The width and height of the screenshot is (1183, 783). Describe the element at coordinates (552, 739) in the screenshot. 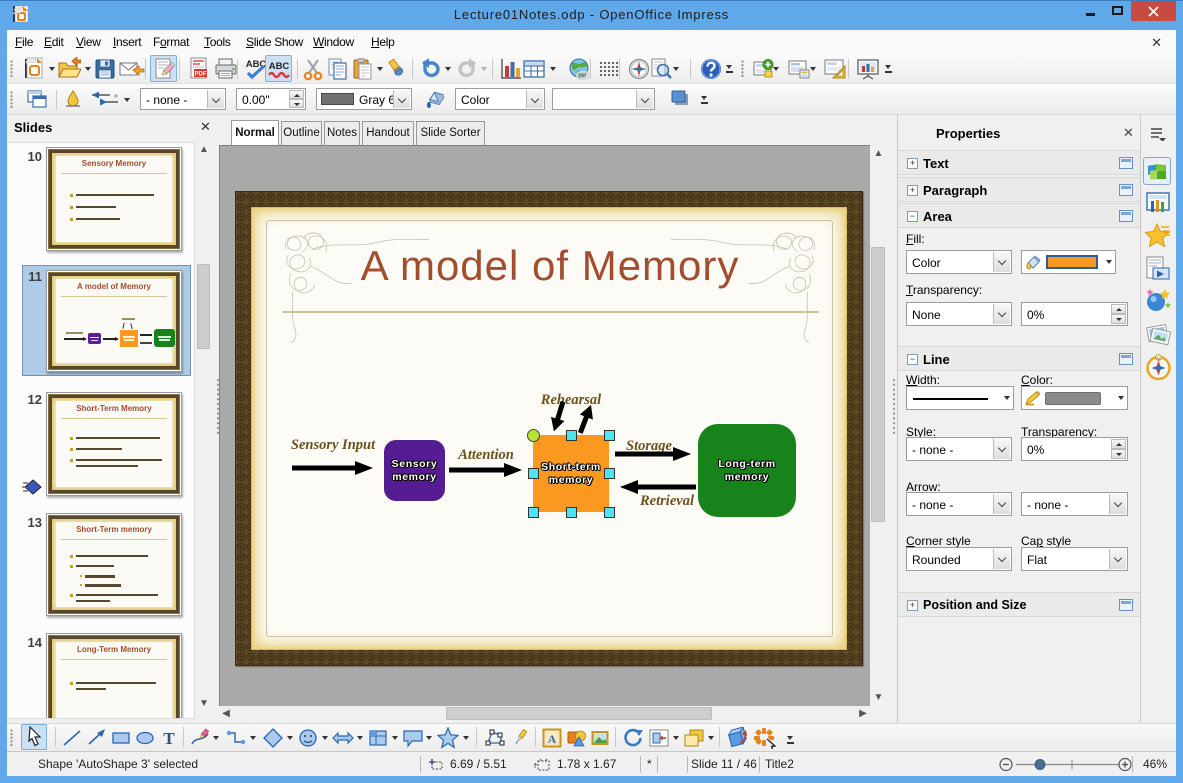

I see `svg-text: A` at that location.